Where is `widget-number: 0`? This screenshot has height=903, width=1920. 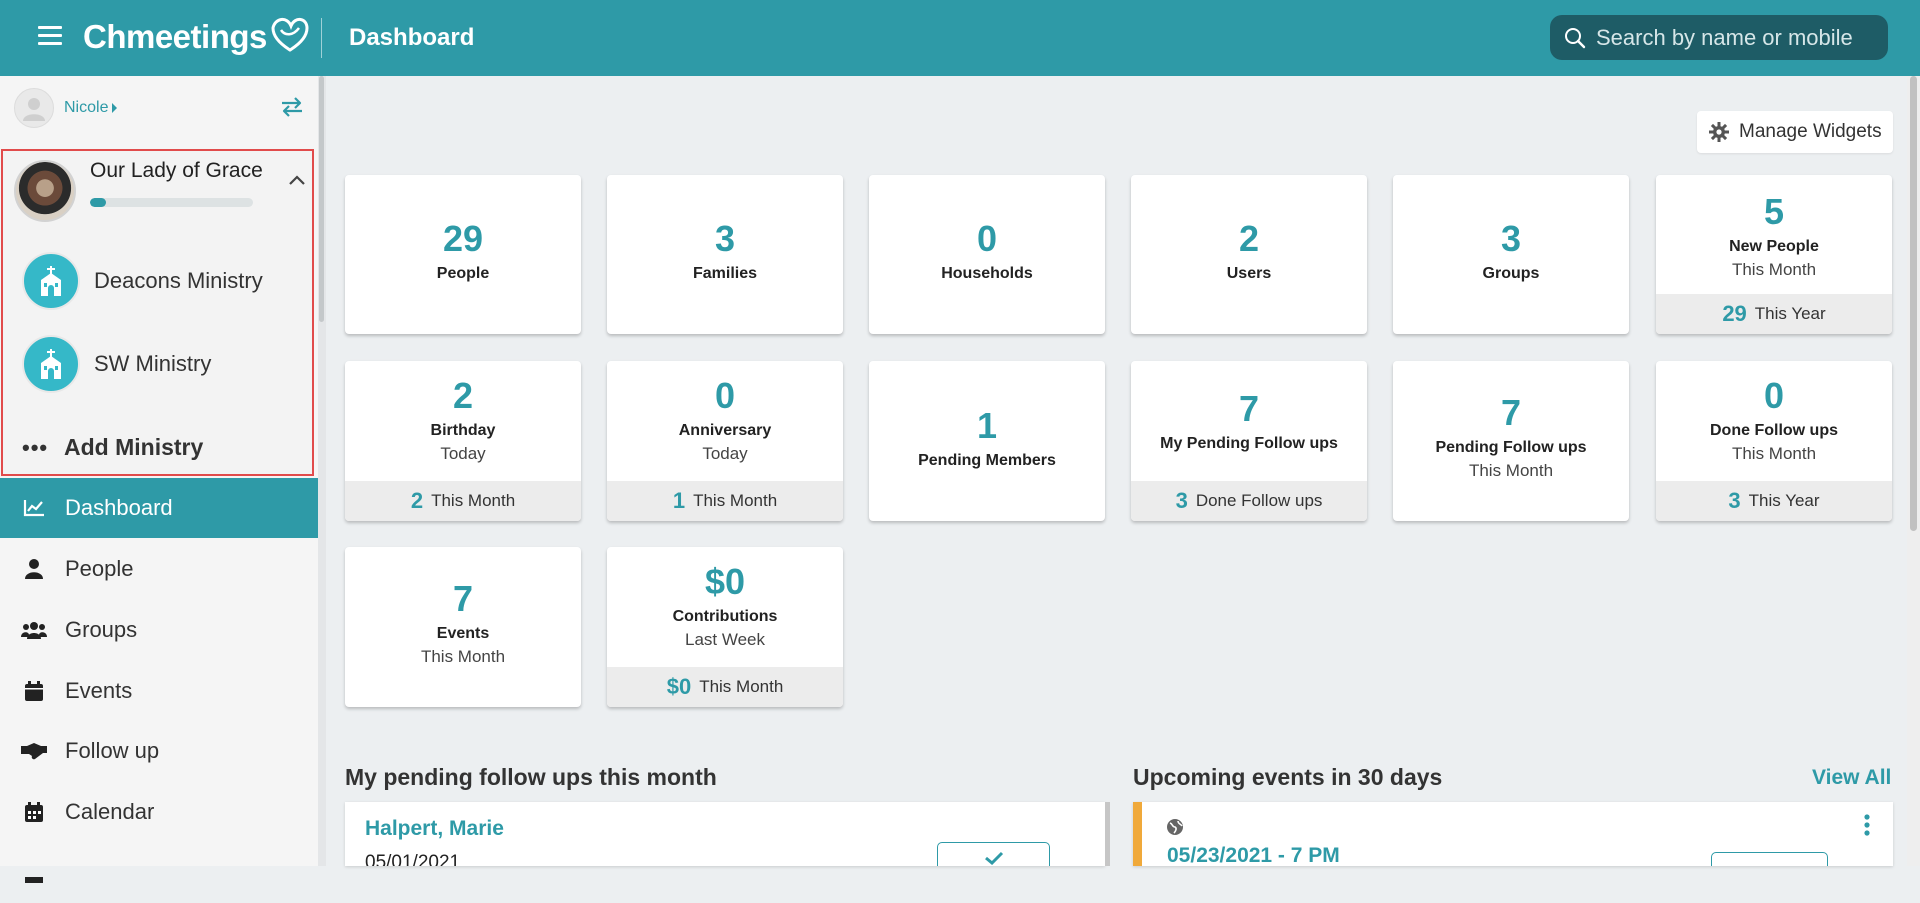
widget-number: 0 is located at coordinates (987, 238).